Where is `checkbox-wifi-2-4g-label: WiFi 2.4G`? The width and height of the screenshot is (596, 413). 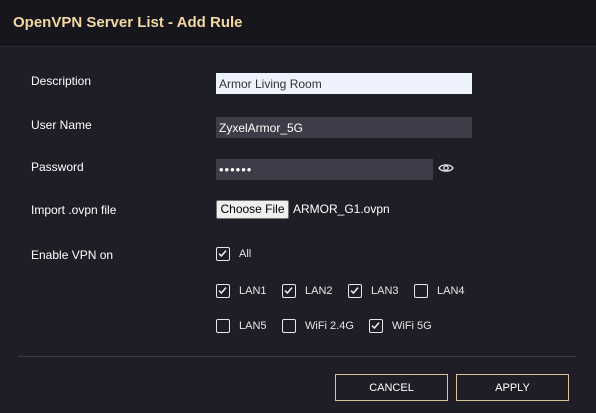 checkbox-wifi-2-4g-label: WiFi 2.4G is located at coordinates (329, 326).